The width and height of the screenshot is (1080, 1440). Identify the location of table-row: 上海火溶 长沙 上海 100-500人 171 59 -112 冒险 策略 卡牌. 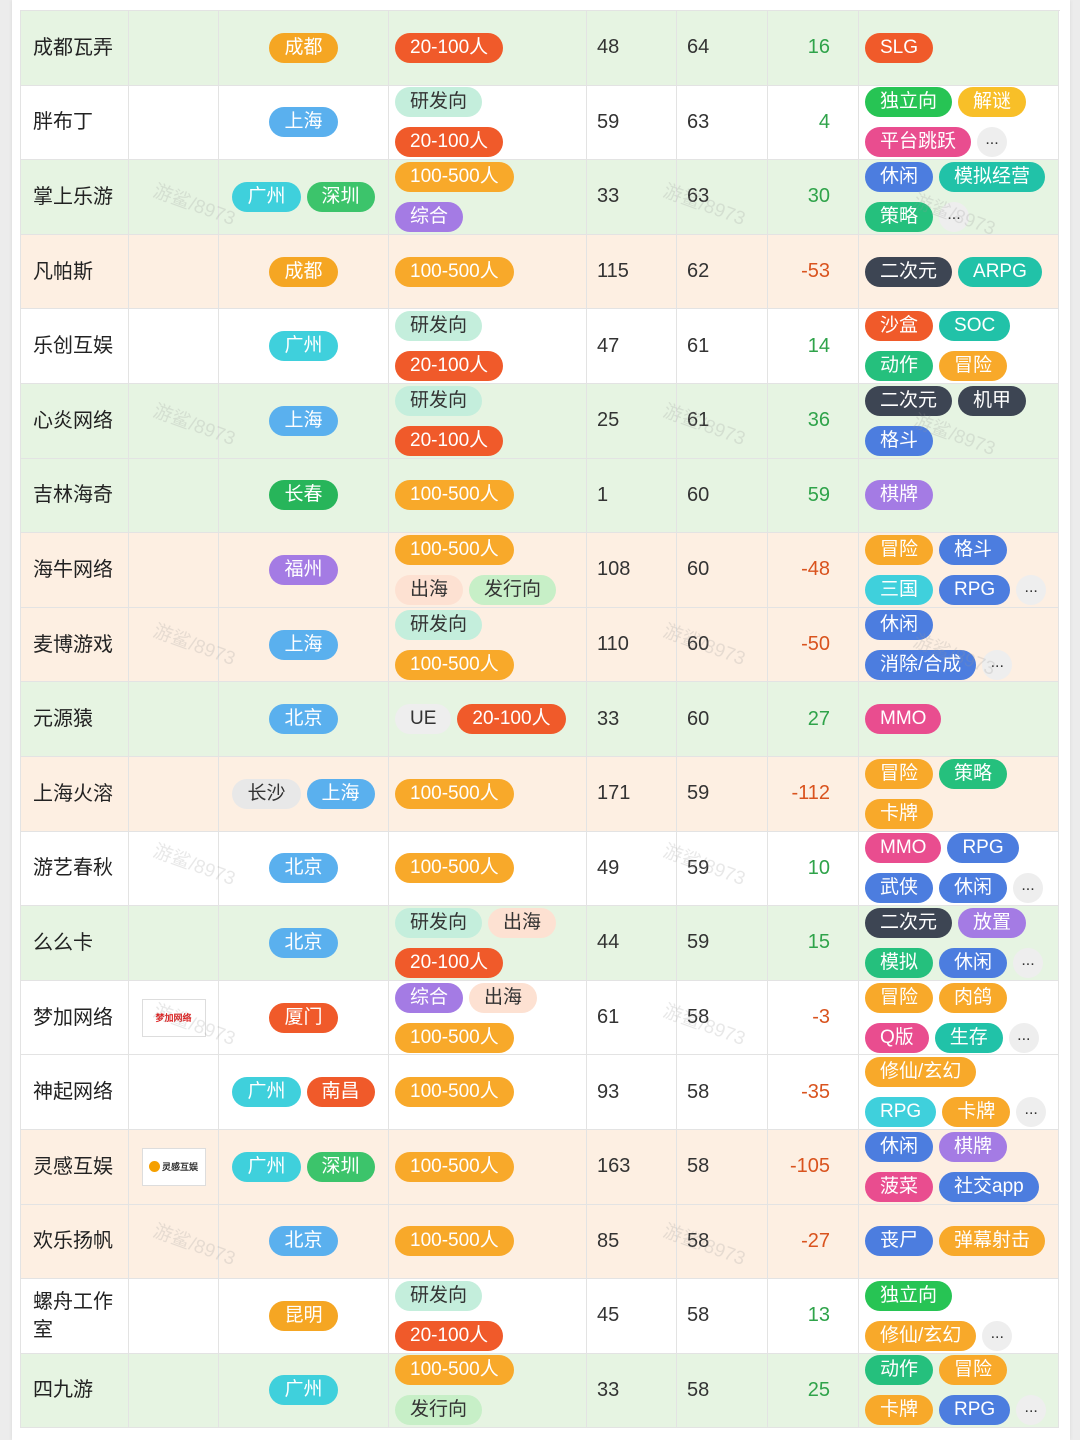
(539, 793).